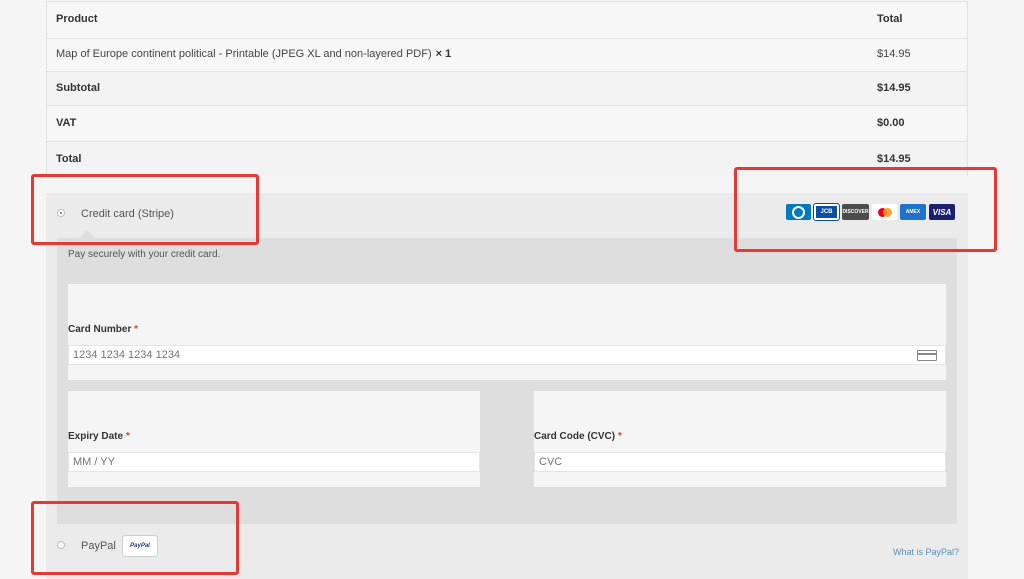 The height and width of the screenshot is (579, 1024). What do you see at coordinates (274, 439) in the screenshot?
I see `expiry-date-field: Expiry Date *` at bounding box center [274, 439].